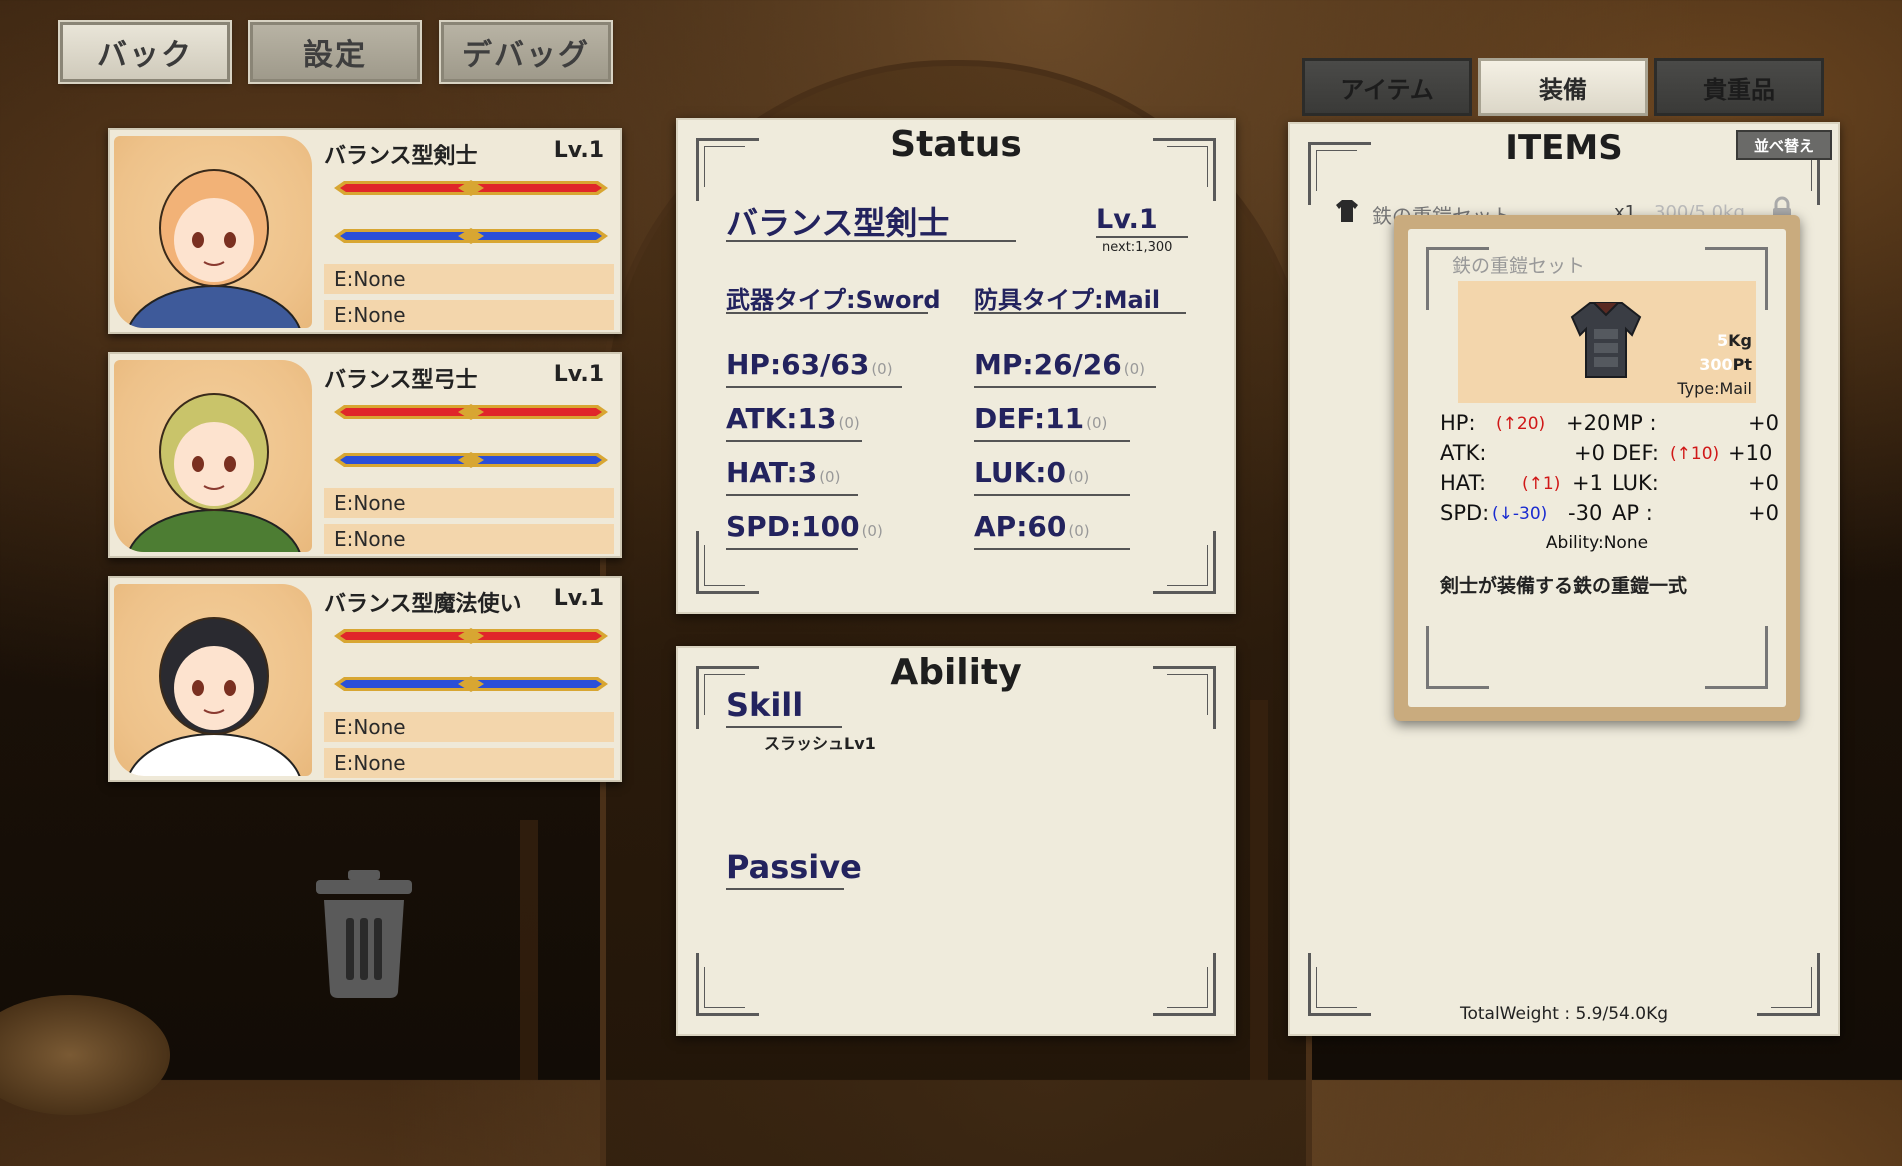 The image size is (1902, 1166). I want to click on stat-ap: AP:60 (0), so click(1032, 526).